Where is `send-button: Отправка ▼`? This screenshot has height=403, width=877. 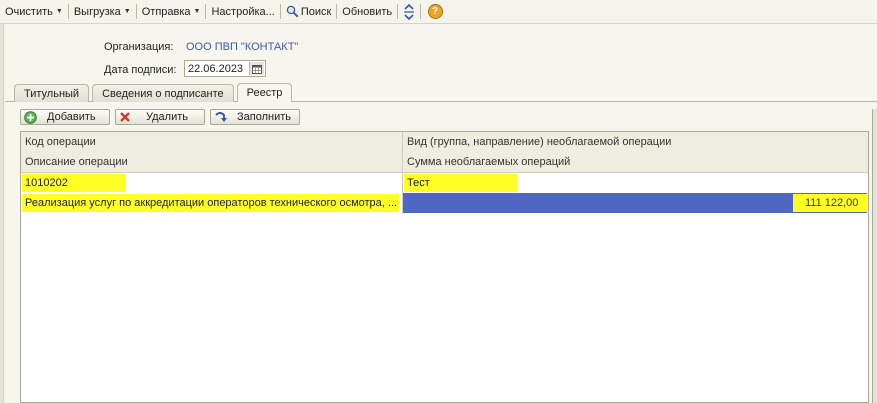
send-button: Отправка ▼ is located at coordinates (171, 11).